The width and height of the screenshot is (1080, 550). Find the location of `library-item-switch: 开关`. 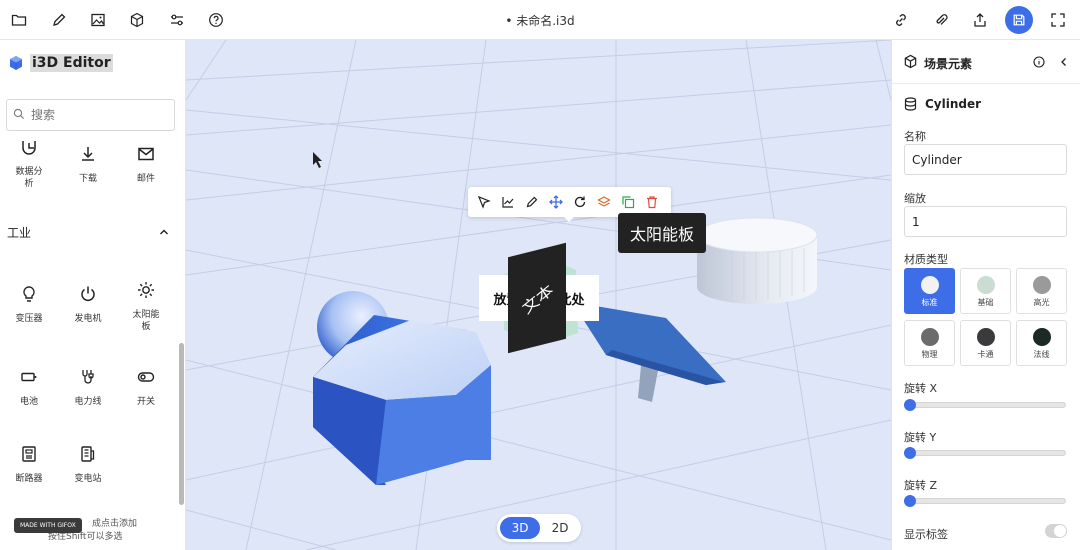

library-item-switch: 开关 is located at coordinates (146, 387).